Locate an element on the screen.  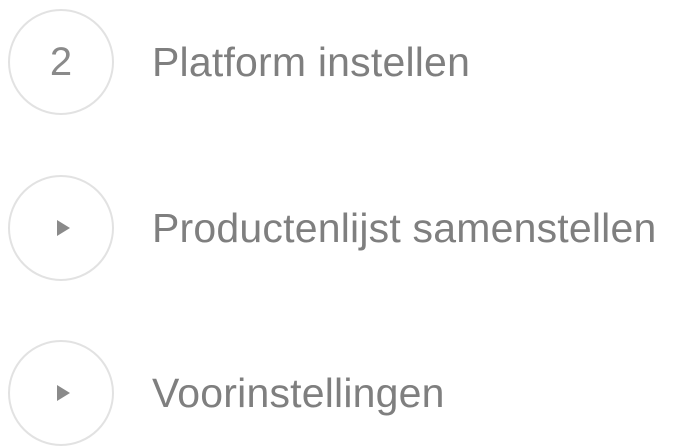
step-label: Voorinstellingen is located at coordinates (298, 392).